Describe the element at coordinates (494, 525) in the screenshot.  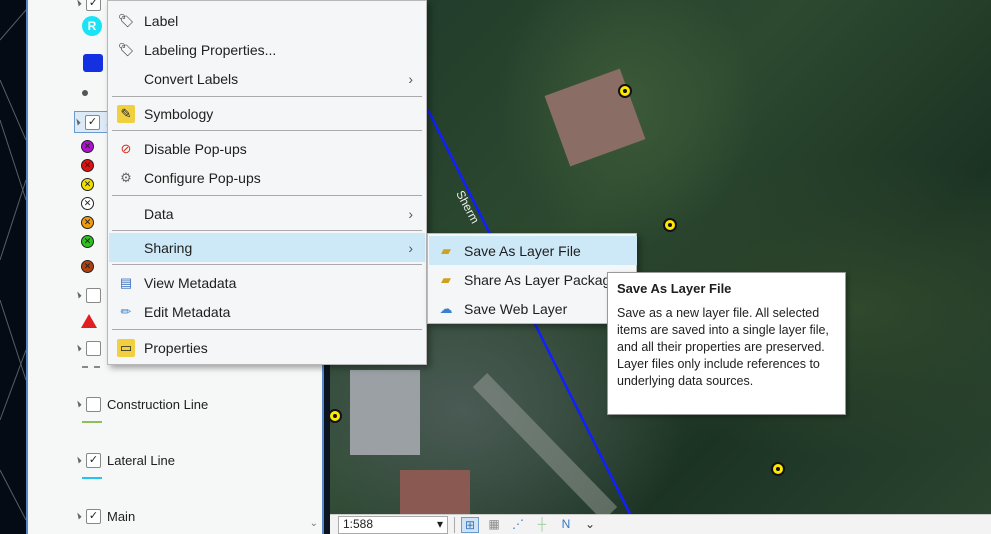
I see `grid-icon: ▦` at that location.